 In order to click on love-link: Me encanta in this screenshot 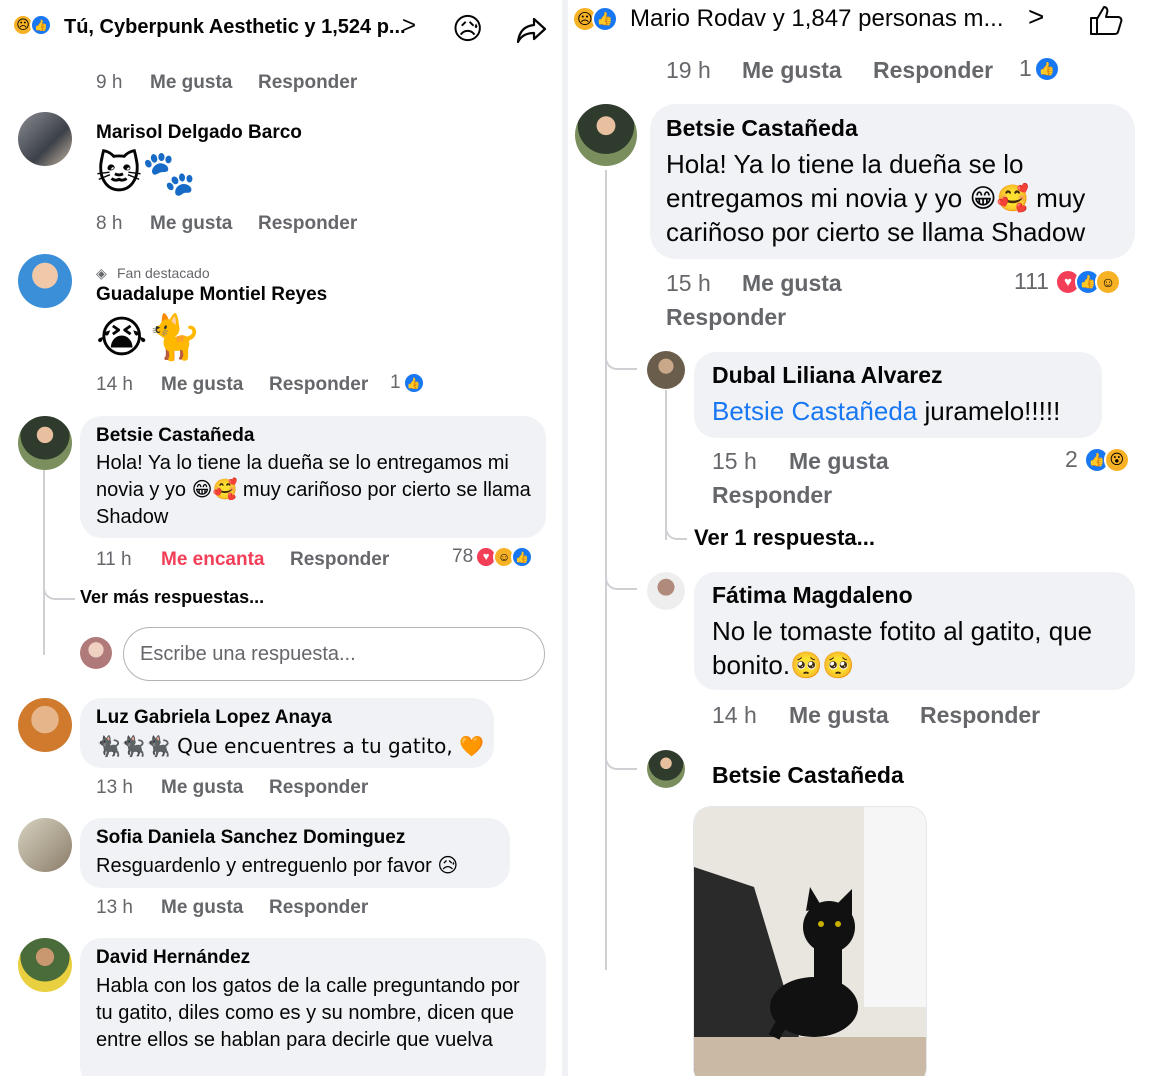, I will do `click(212, 560)`.